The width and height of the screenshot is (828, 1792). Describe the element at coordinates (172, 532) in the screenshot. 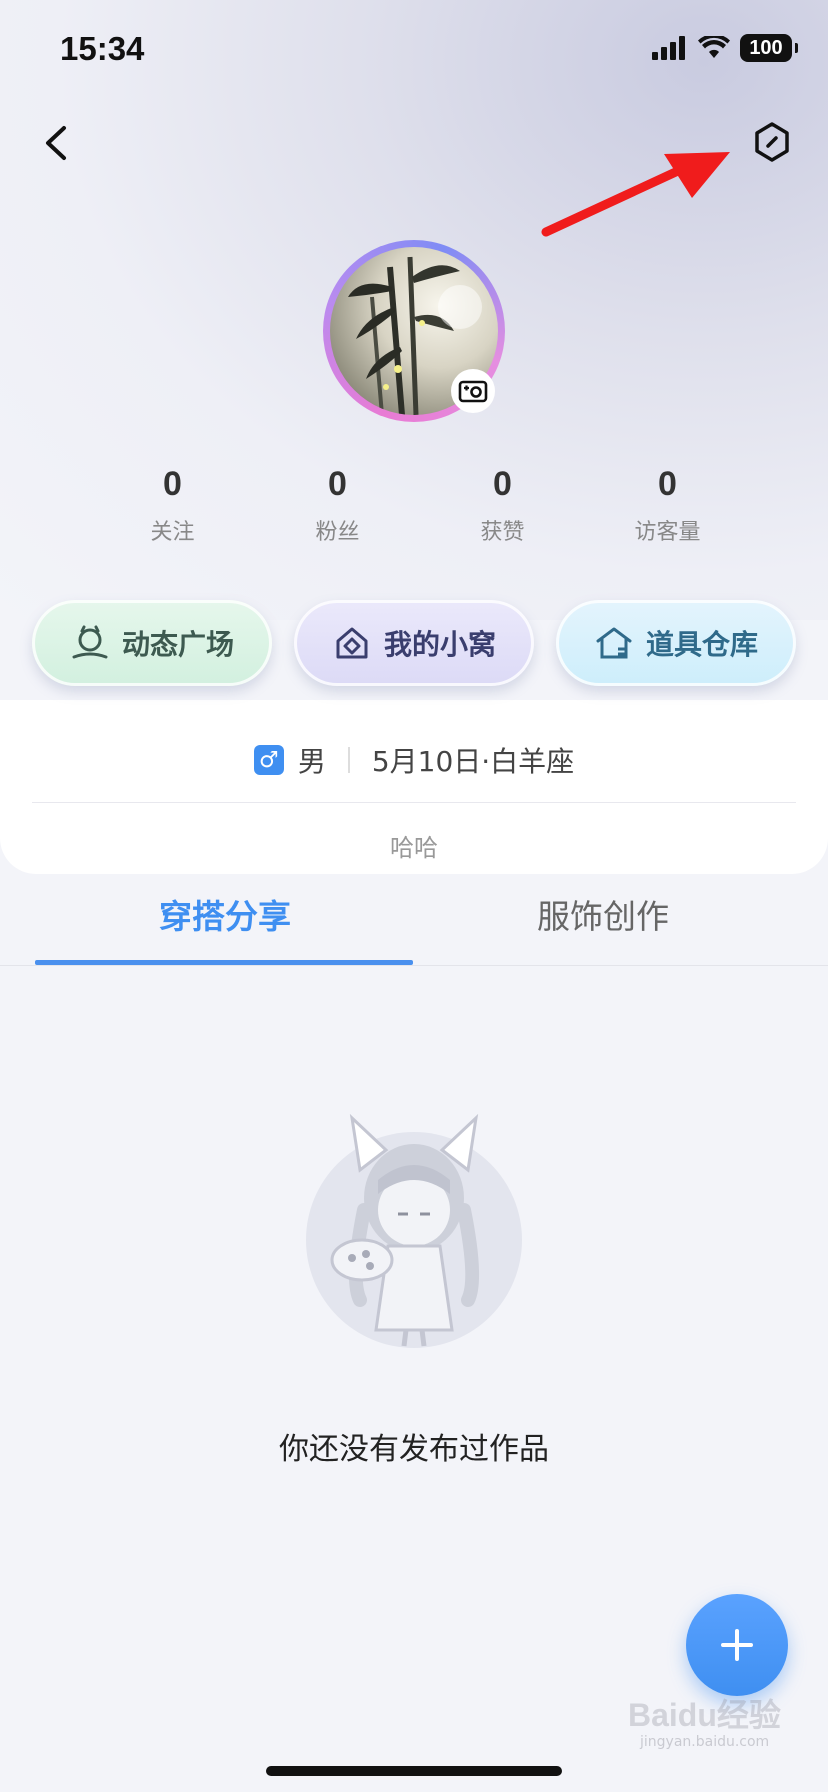

I see `stat-label: 关注` at that location.